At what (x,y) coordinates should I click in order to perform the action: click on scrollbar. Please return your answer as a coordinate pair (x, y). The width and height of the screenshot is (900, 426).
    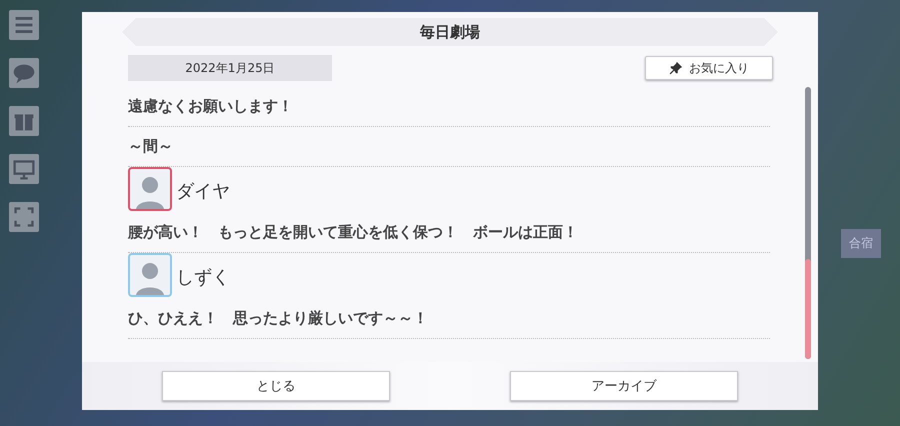
    Looking at the image, I should click on (808, 223).